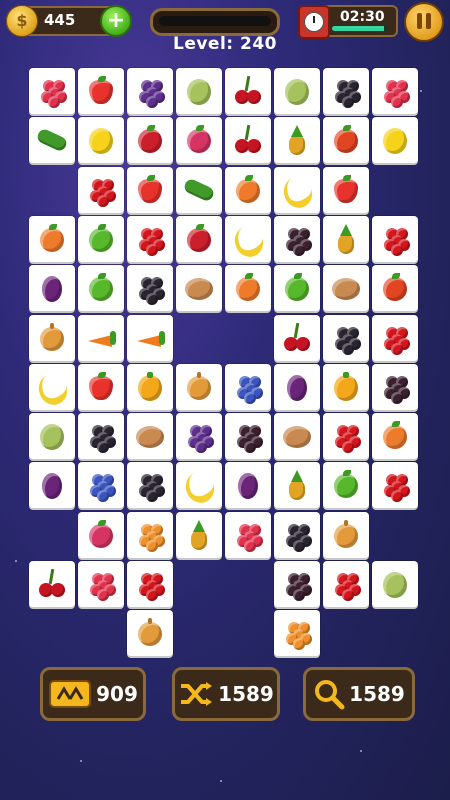  I want to click on blackberry-icon, so click(346, 92).